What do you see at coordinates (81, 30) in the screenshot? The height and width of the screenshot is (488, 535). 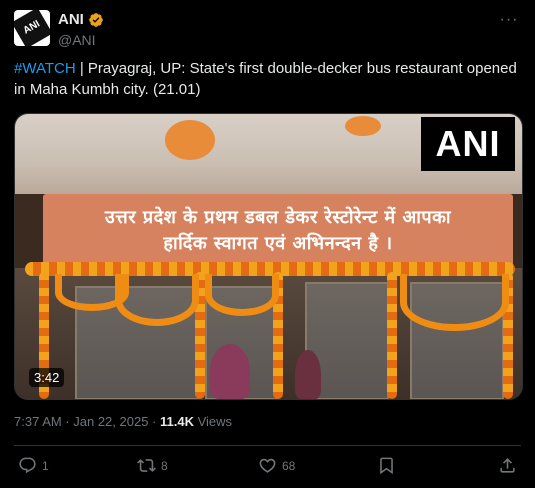 I see `author-info: ANI @ANI` at bounding box center [81, 30].